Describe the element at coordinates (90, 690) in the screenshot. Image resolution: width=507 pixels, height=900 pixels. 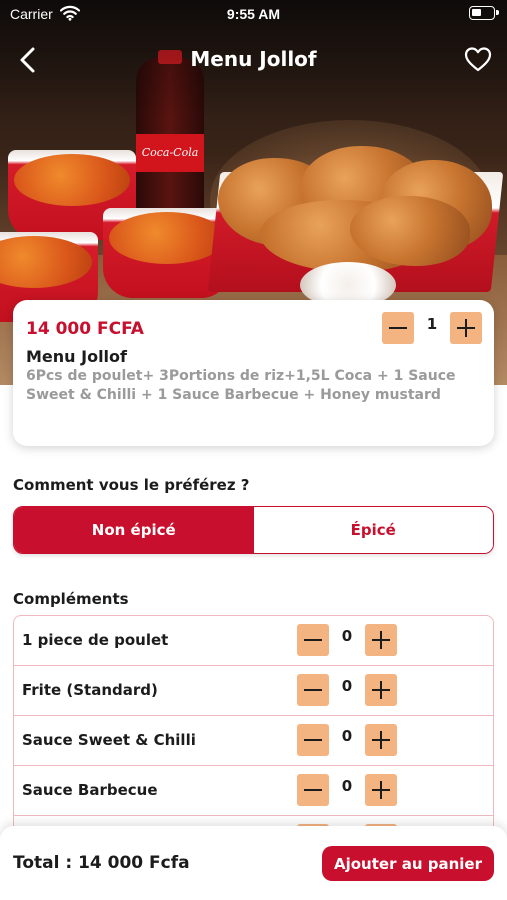
I see `complement-name: Frite (Standard)` at that location.